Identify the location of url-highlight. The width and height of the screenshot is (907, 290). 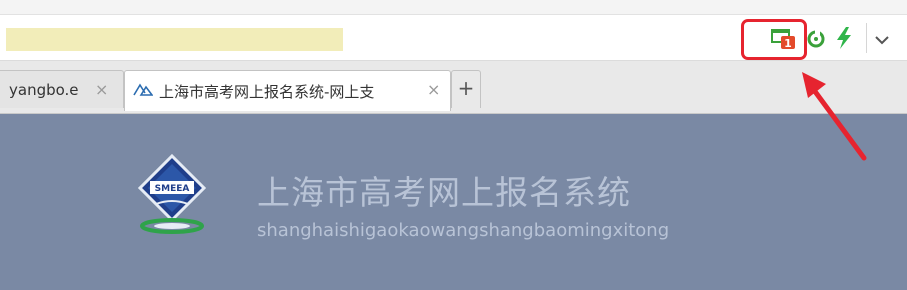
(174, 39).